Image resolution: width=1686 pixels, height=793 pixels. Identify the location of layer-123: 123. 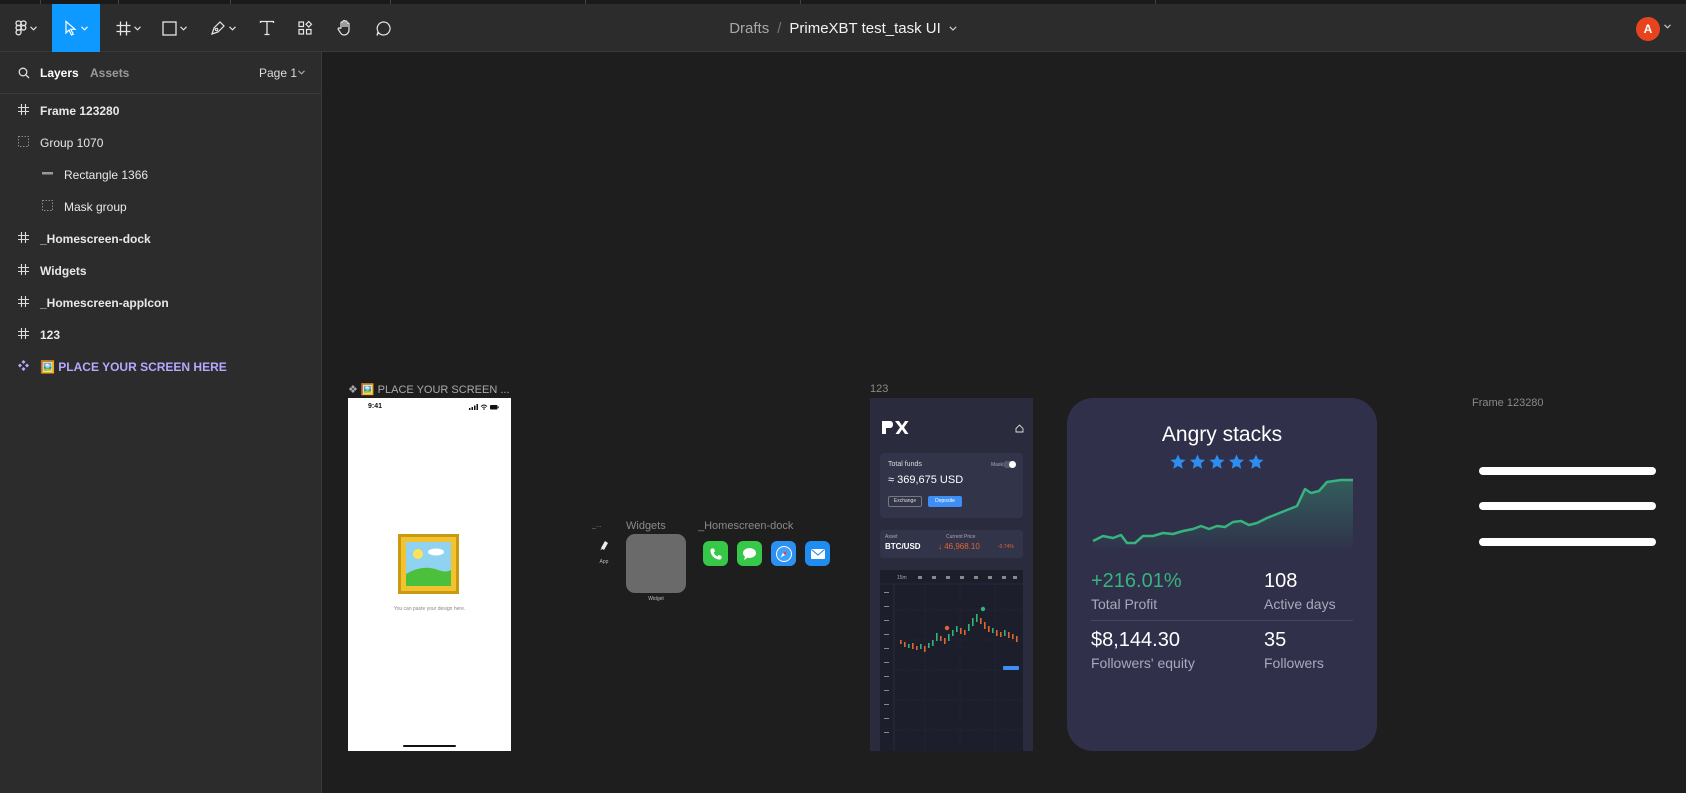
(161, 334).